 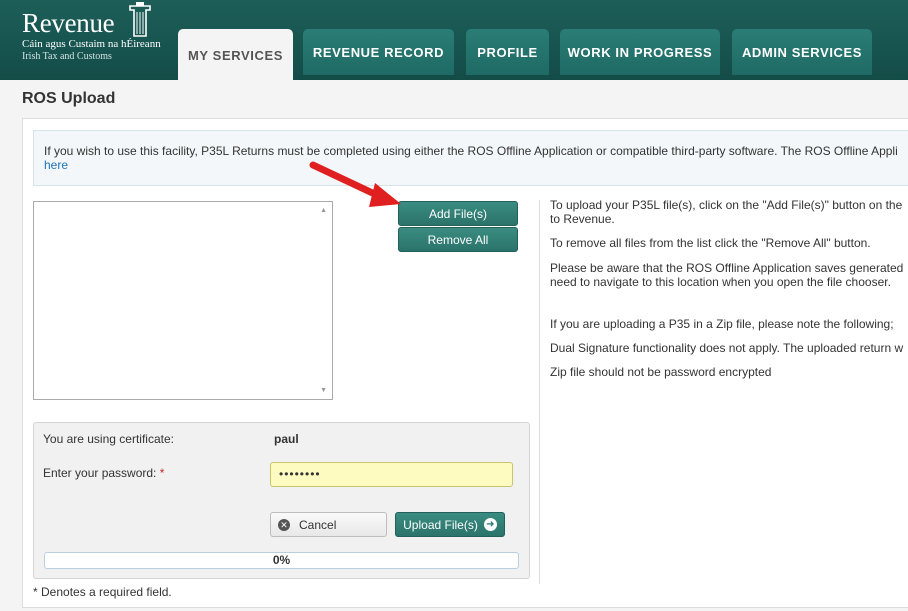 I want to click on upload-progress-bar: 0%, so click(x=281, y=560).